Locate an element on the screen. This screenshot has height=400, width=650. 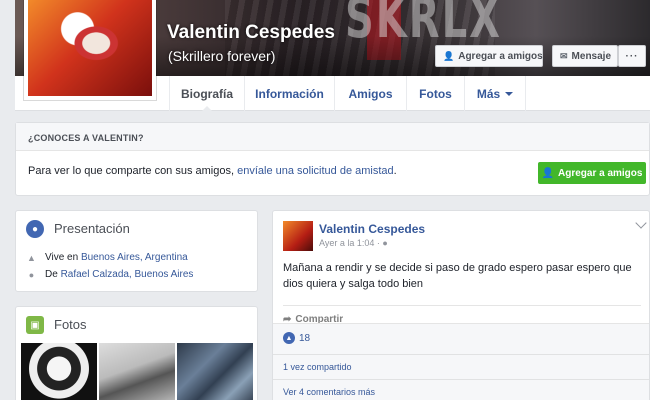
message-button: ✉ Mensaje is located at coordinates (585, 56).